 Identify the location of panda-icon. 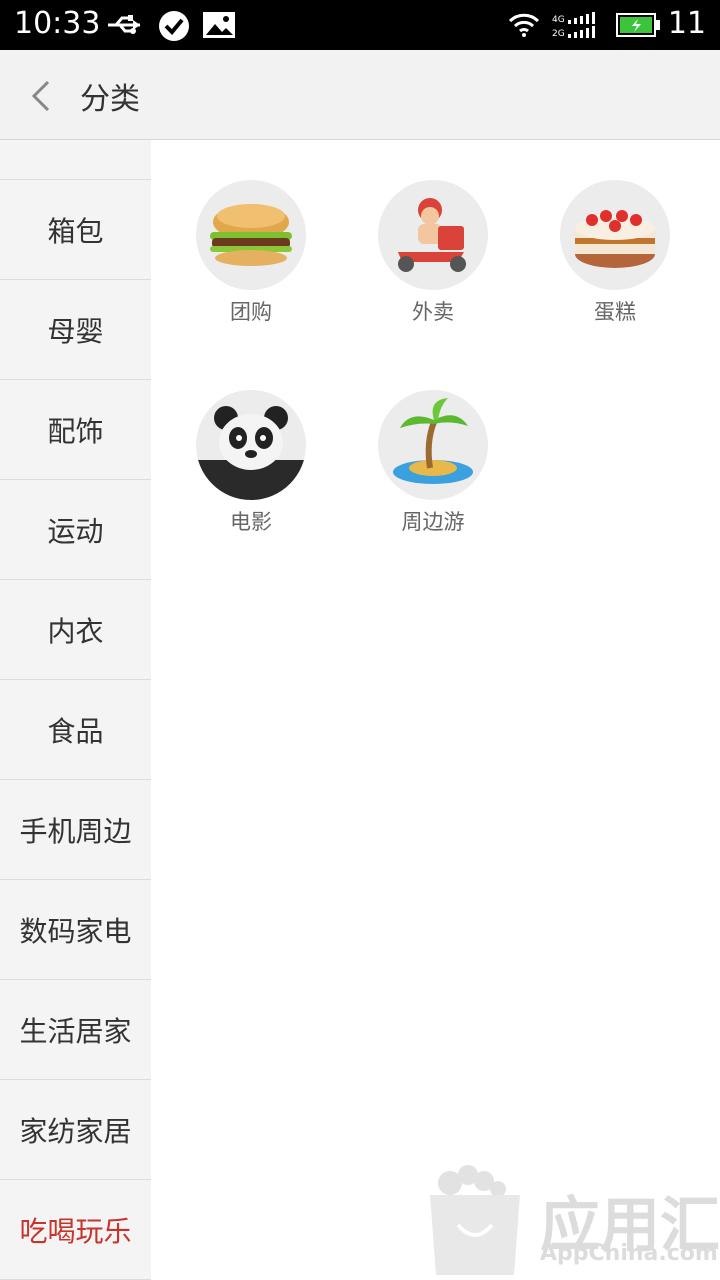
(251, 445).